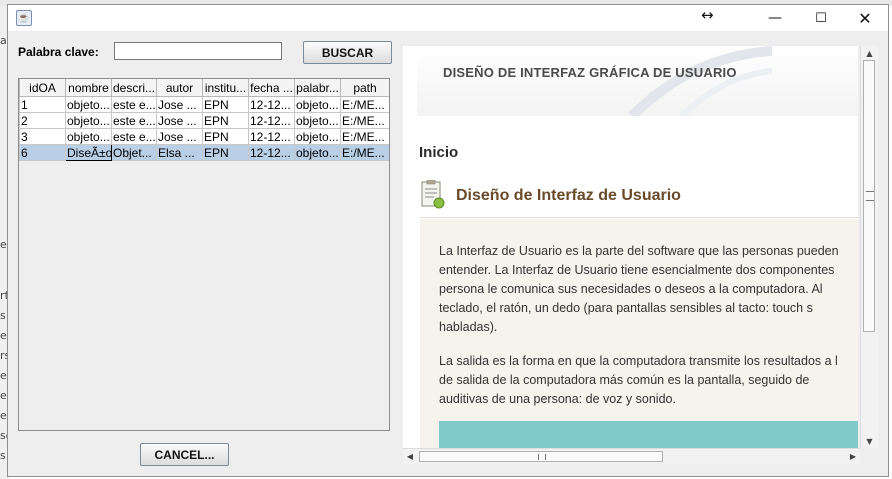 The image size is (892, 479). Describe the element at coordinates (42, 136) in the screenshot. I see `cell-idoa: 3` at that location.